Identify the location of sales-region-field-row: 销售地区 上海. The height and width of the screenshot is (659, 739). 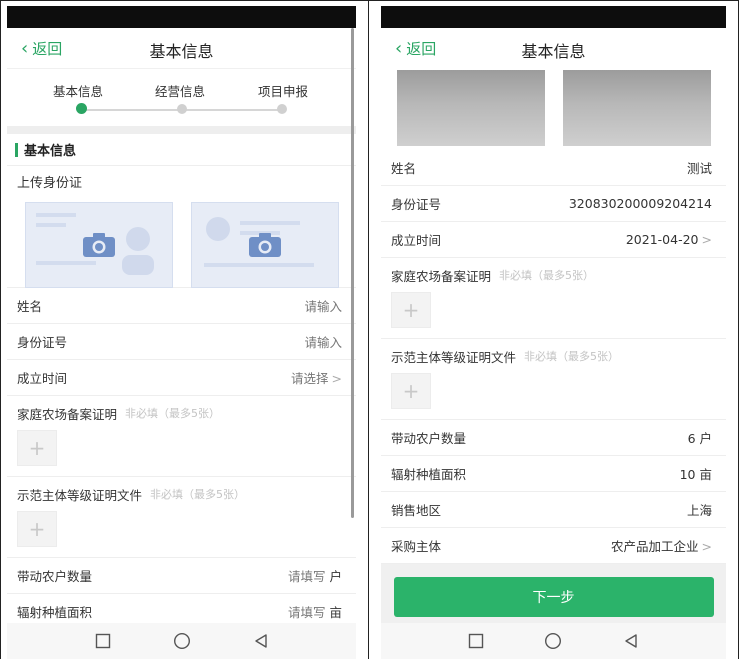
(553, 510).